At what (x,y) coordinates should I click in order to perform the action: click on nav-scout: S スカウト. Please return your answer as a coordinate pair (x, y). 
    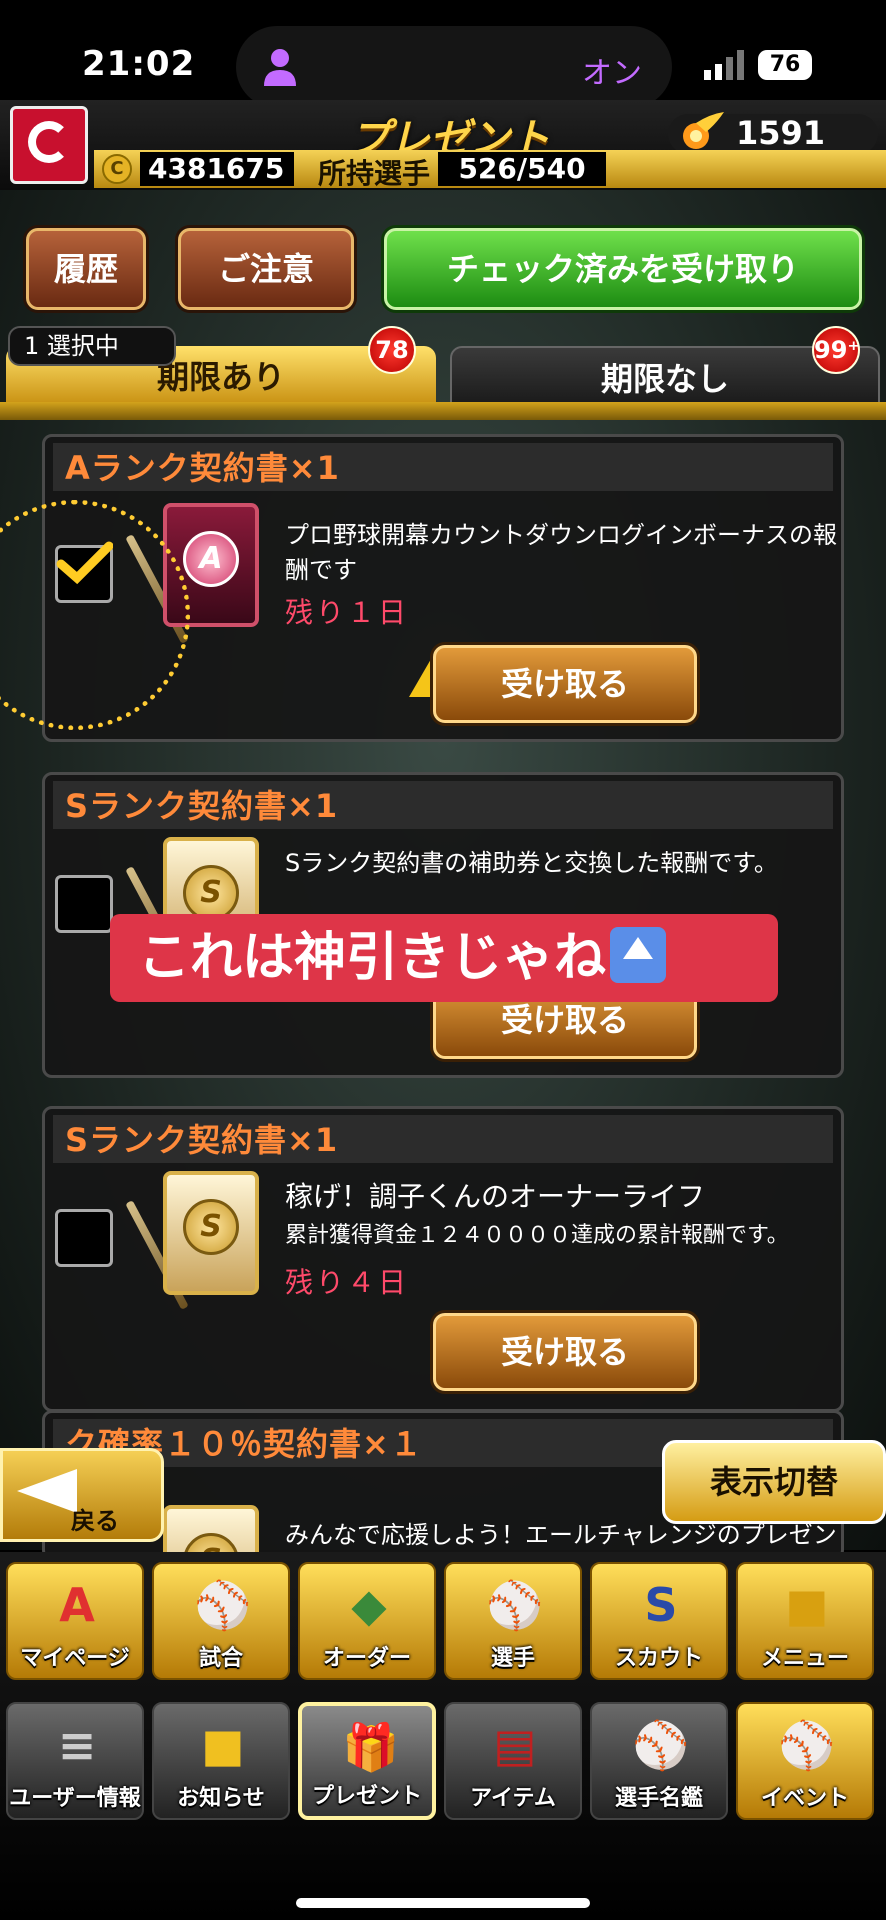
    Looking at the image, I should click on (659, 1621).